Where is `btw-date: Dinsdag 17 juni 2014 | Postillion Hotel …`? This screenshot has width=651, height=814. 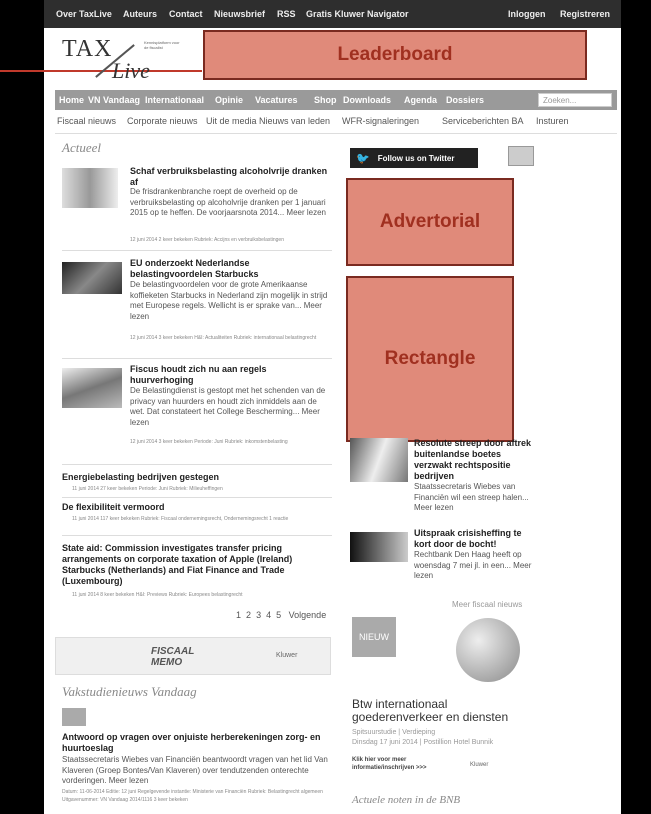
btw-date: Dinsdag 17 juni 2014 | Postillion Hotel … is located at coordinates (423, 742).